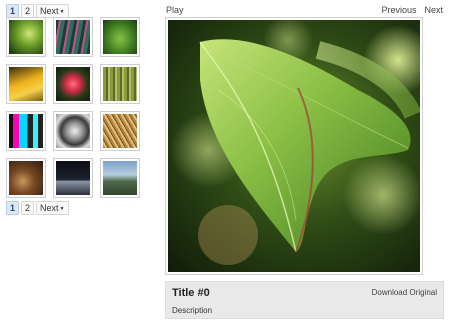  Describe the element at coordinates (175, 10) in the screenshot. I see `play-button: Play` at that location.